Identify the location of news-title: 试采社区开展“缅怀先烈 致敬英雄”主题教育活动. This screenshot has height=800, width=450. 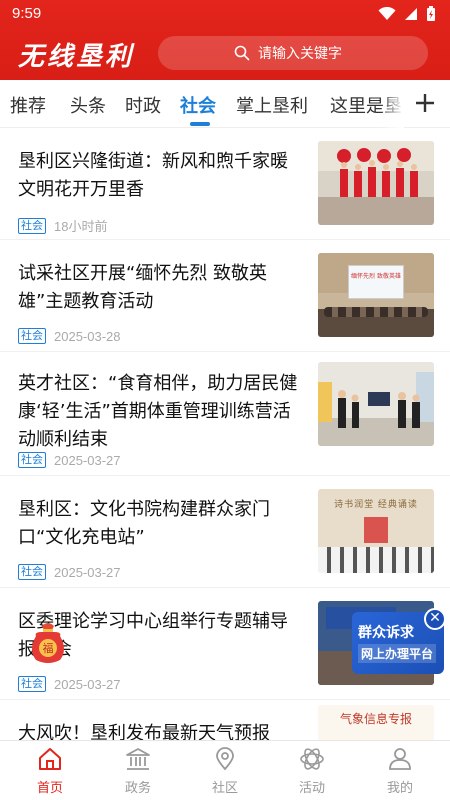
(143, 287).